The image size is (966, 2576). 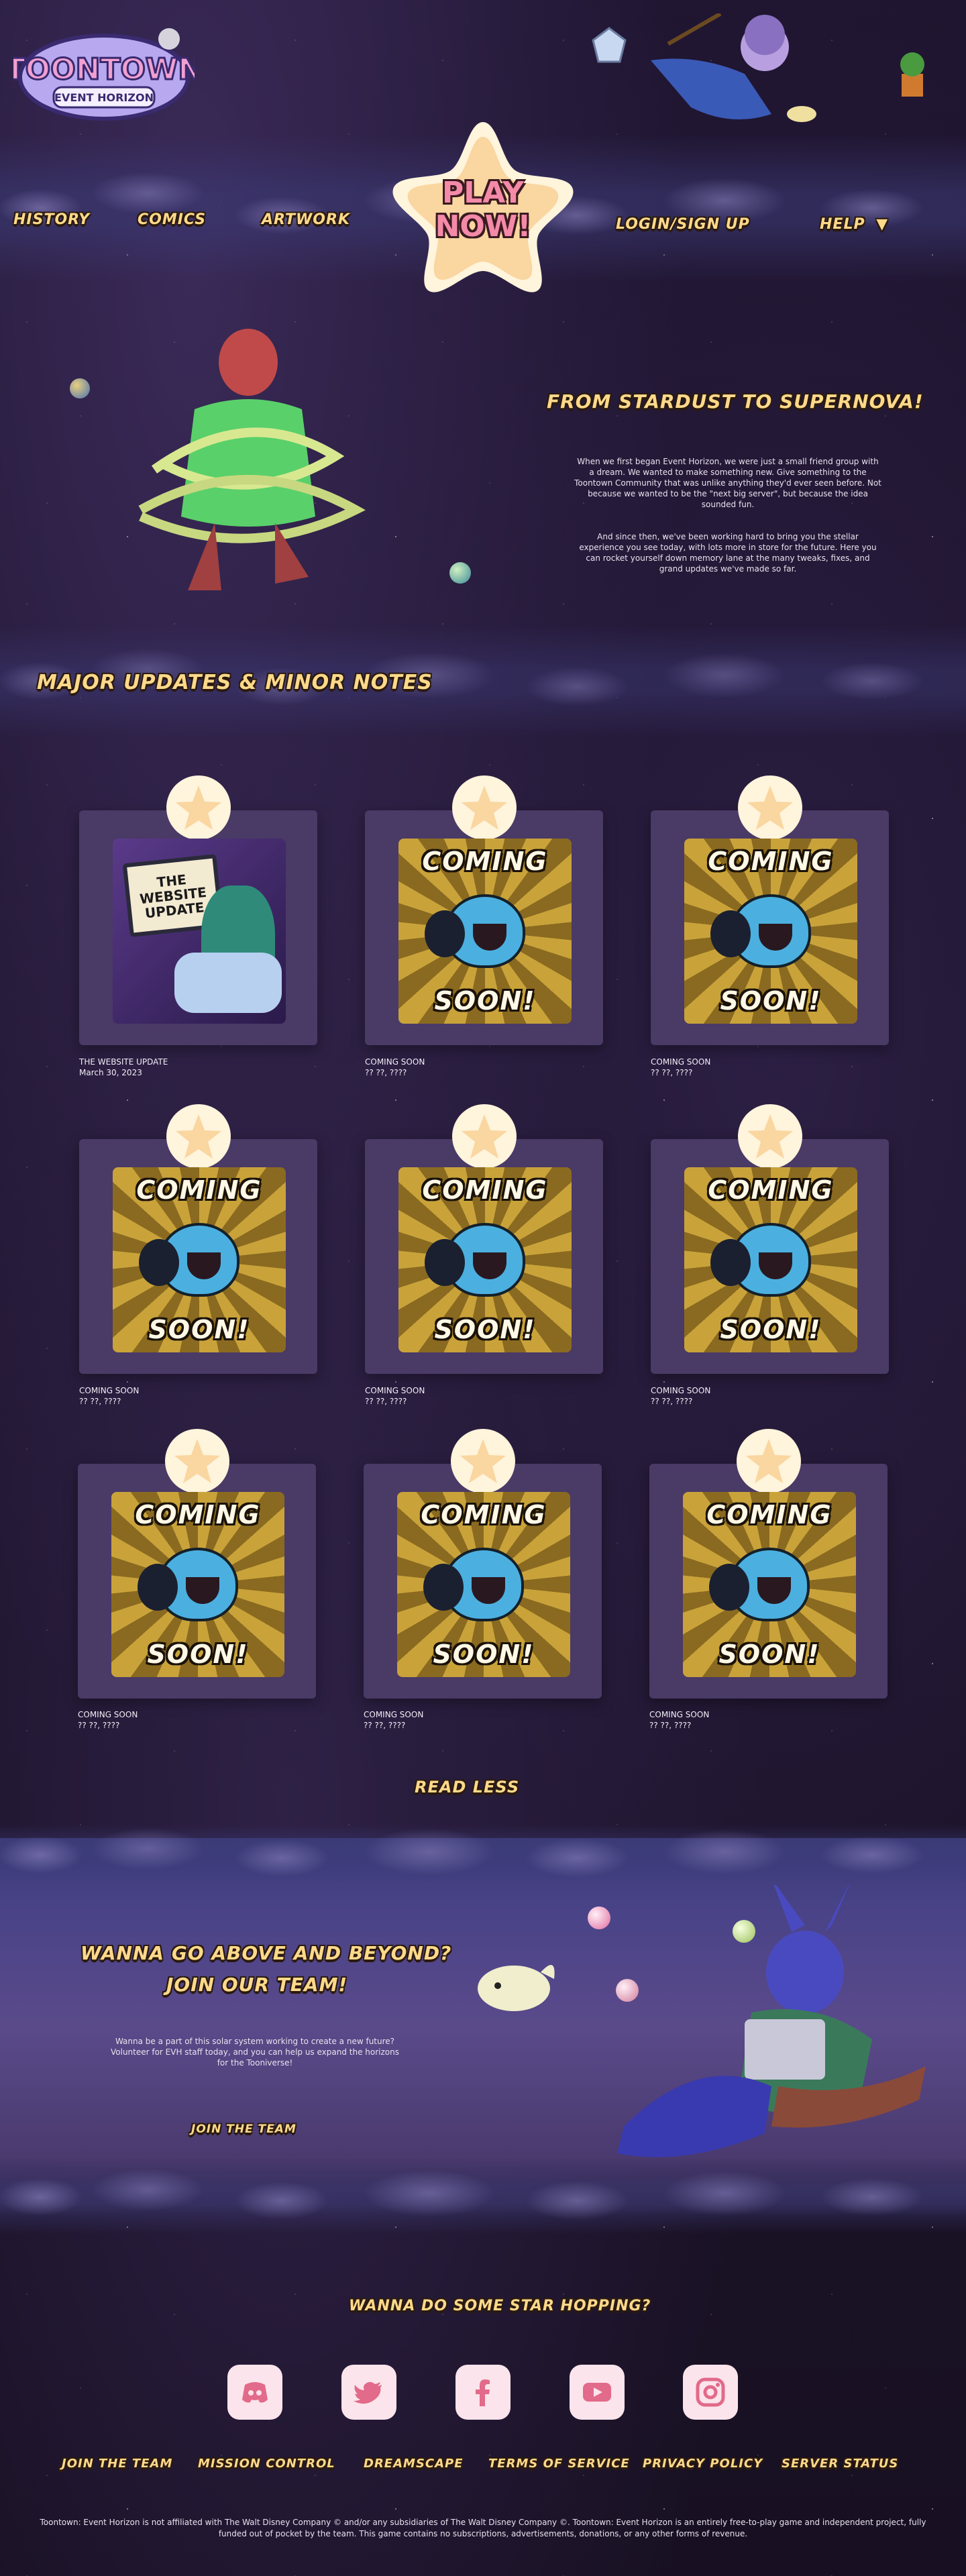 What do you see at coordinates (235, 682) in the screenshot?
I see `updates-title: Major Updates & Minor Notes` at bounding box center [235, 682].